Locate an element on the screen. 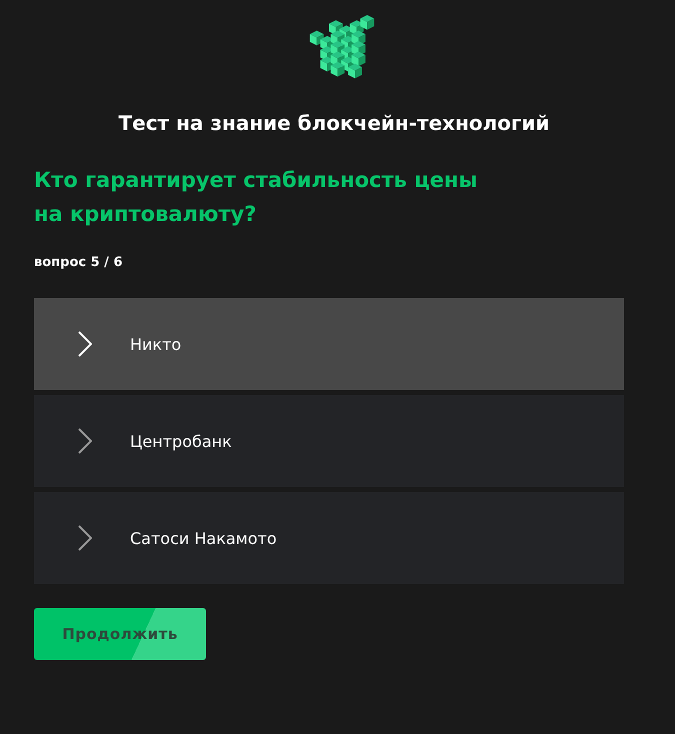  answer-label: Сатоси Накамото is located at coordinates (203, 538).